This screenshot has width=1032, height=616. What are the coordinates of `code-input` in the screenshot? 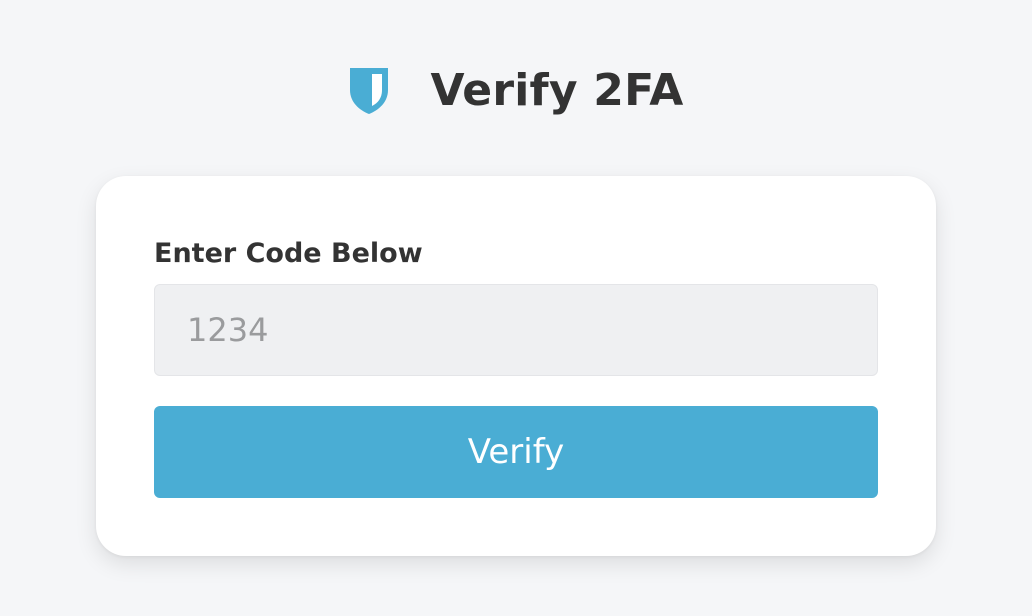 It's located at (516, 330).